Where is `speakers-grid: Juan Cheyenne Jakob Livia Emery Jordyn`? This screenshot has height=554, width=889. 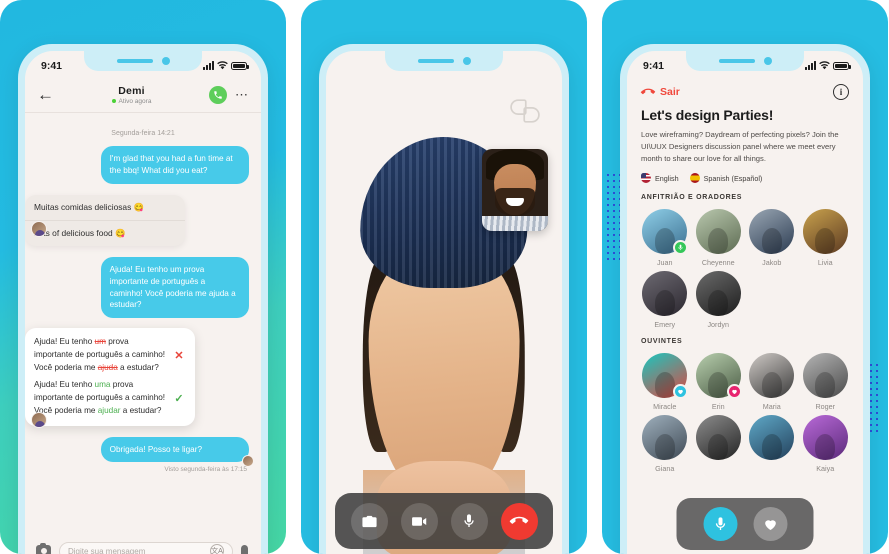 speakers-grid: Juan Cheyenne Jakob Livia Emery Jordyn is located at coordinates (745, 269).